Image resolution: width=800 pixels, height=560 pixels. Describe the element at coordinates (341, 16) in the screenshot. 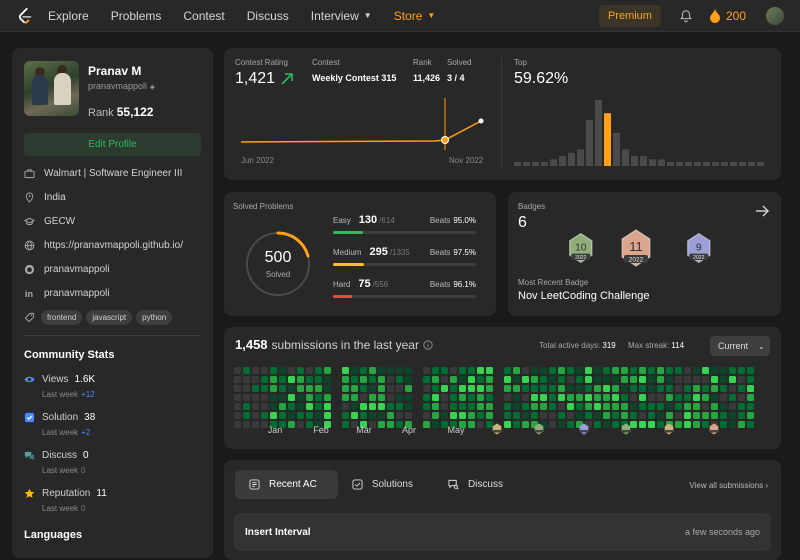

I see `nav-interview: Interview ▼` at that location.